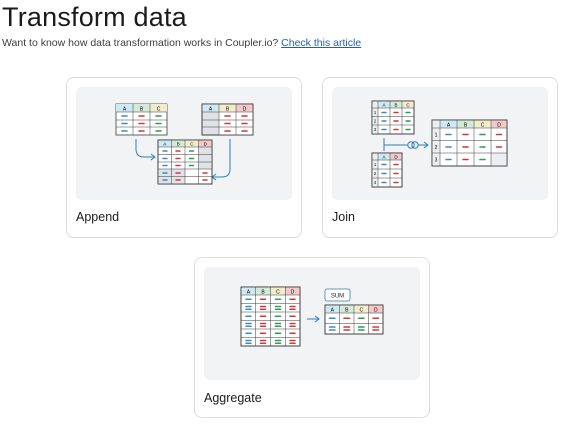 The height and width of the screenshot is (430, 572). I want to click on append-label: Append, so click(98, 217).